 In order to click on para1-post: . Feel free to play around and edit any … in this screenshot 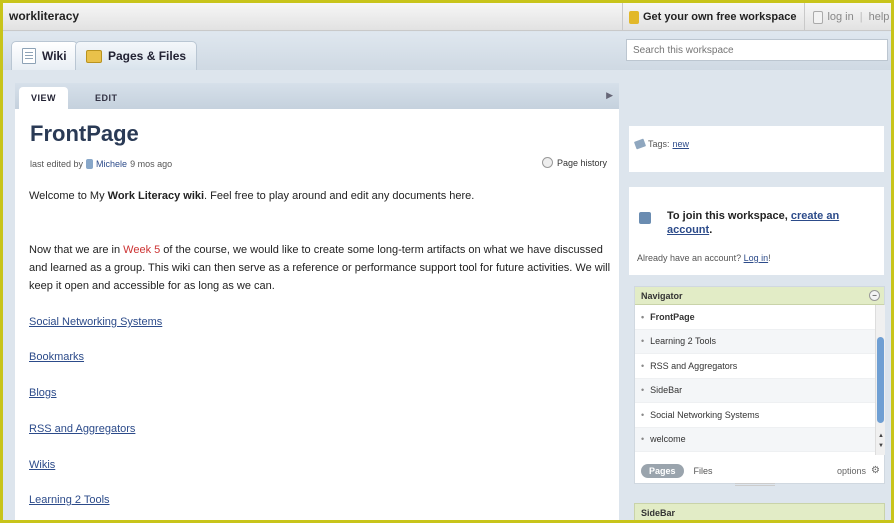, I will do `click(339, 196)`.